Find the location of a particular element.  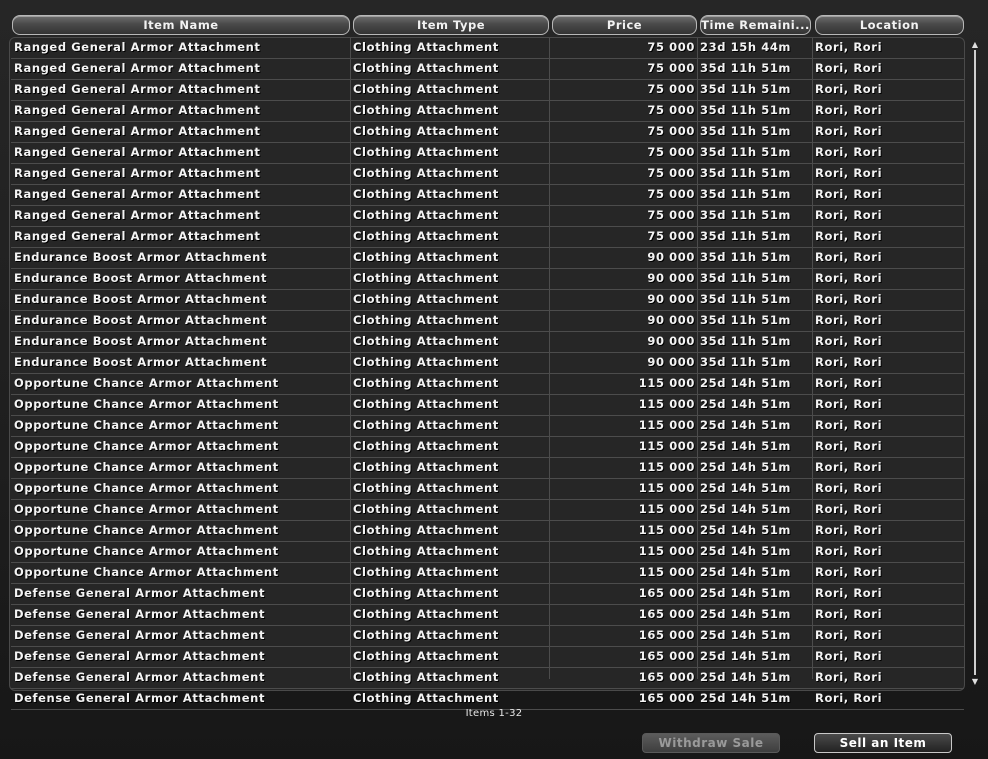

scrollbar-track is located at coordinates (975, 362).